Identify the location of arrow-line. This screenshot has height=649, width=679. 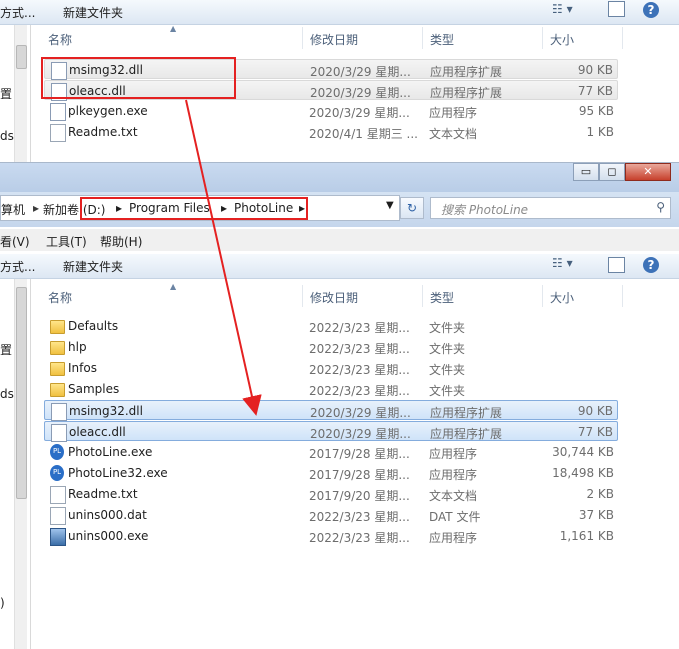
(223, 257).